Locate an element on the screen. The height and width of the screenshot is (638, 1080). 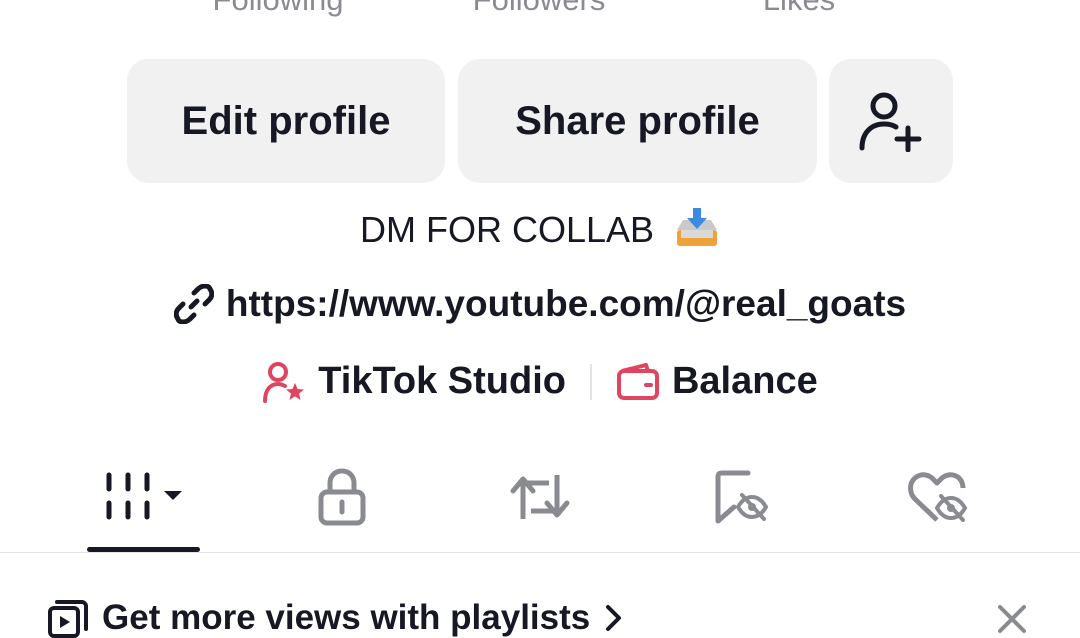
tab-private is located at coordinates (342, 497).